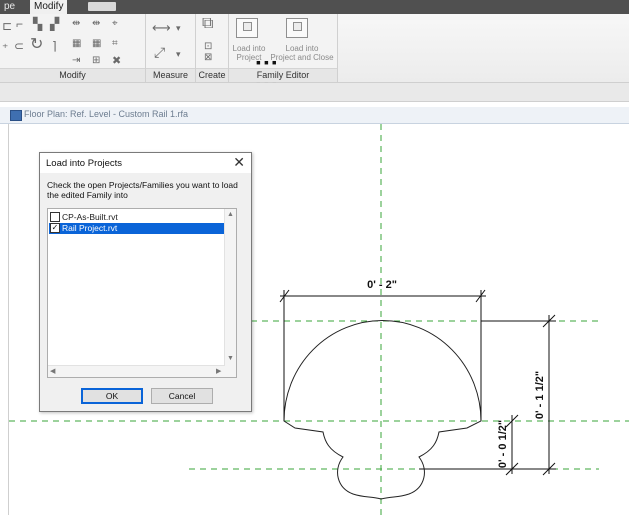  I want to click on checkbox-cp-as-built, so click(55, 216).